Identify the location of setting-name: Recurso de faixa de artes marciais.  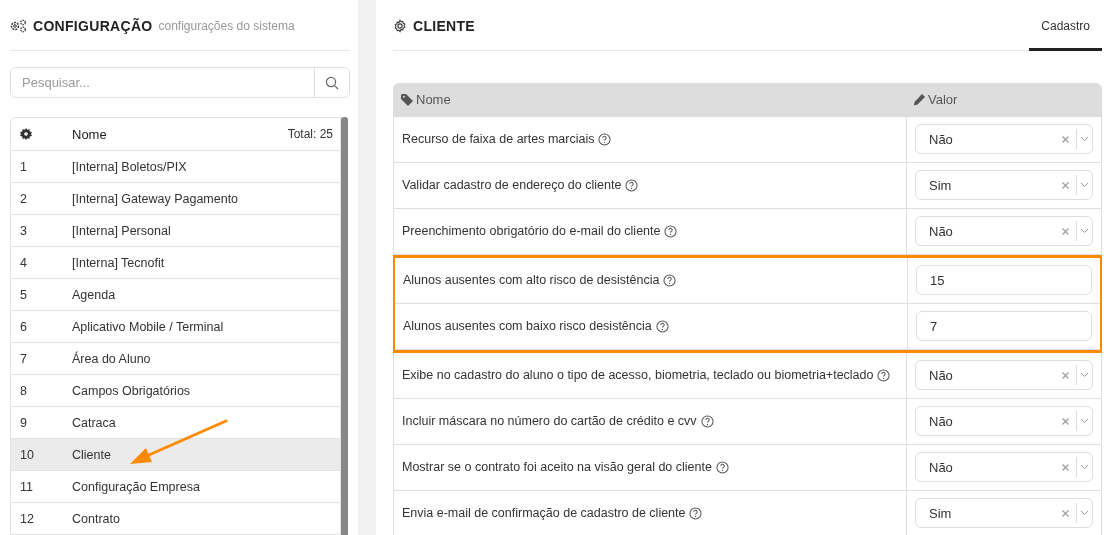
(498, 139).